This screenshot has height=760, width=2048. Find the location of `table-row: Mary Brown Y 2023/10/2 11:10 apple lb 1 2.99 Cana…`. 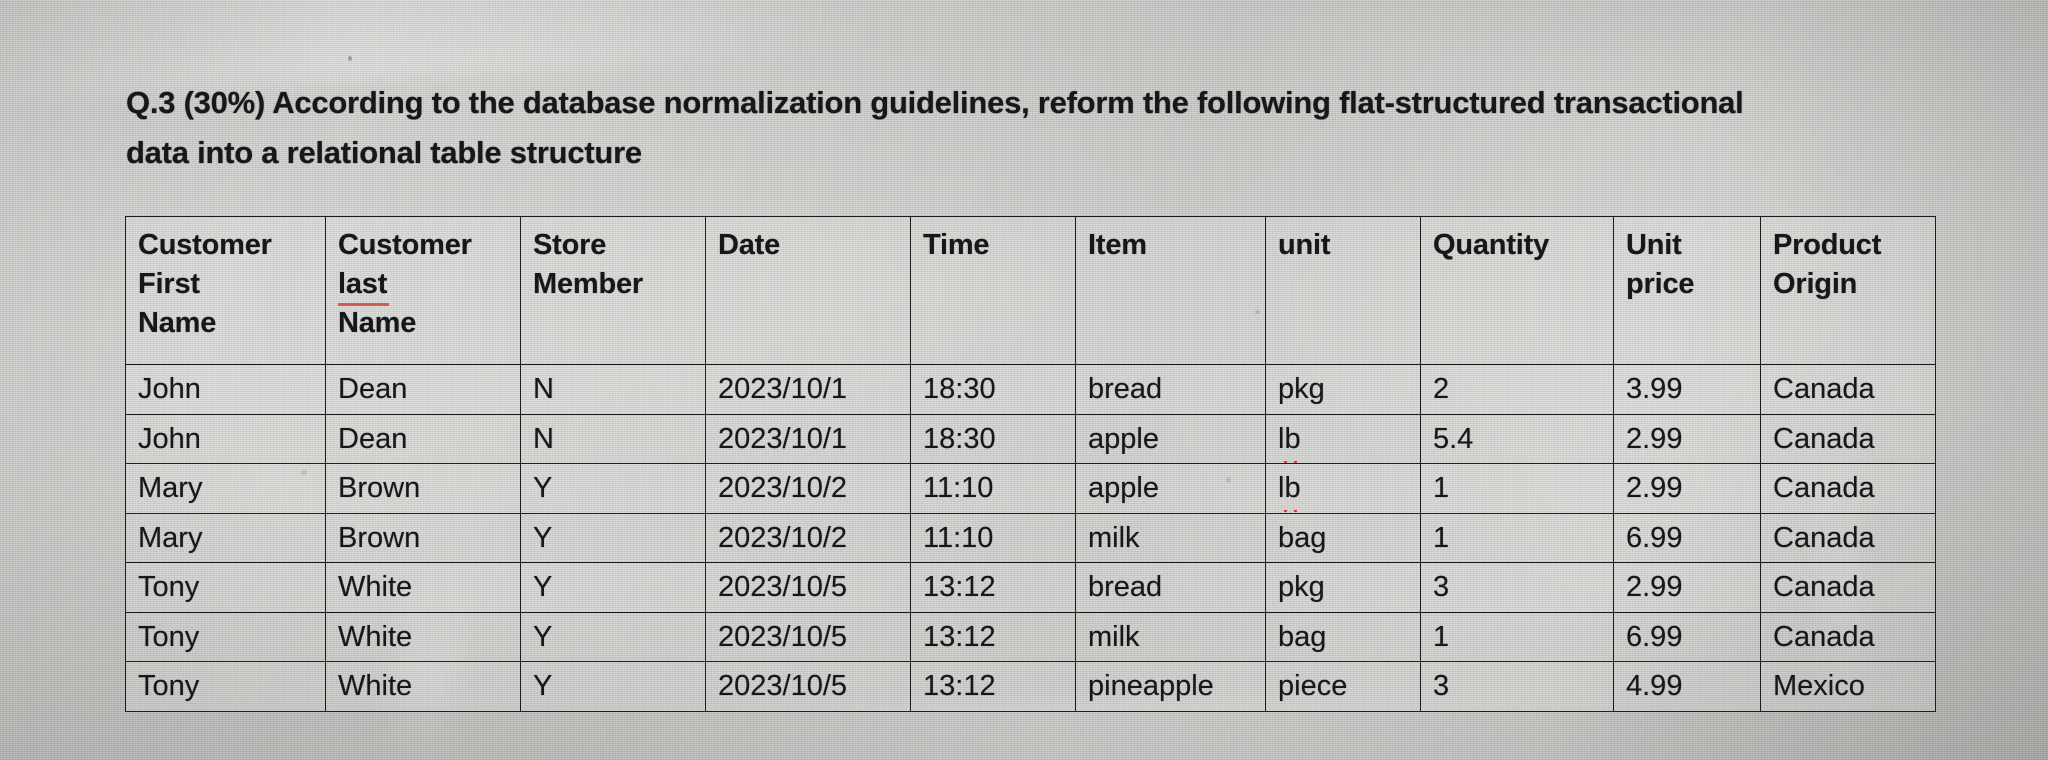

table-row: Mary Brown Y 2023/10/2 11:10 apple lb 1 2.99 Cana… is located at coordinates (1030, 488).